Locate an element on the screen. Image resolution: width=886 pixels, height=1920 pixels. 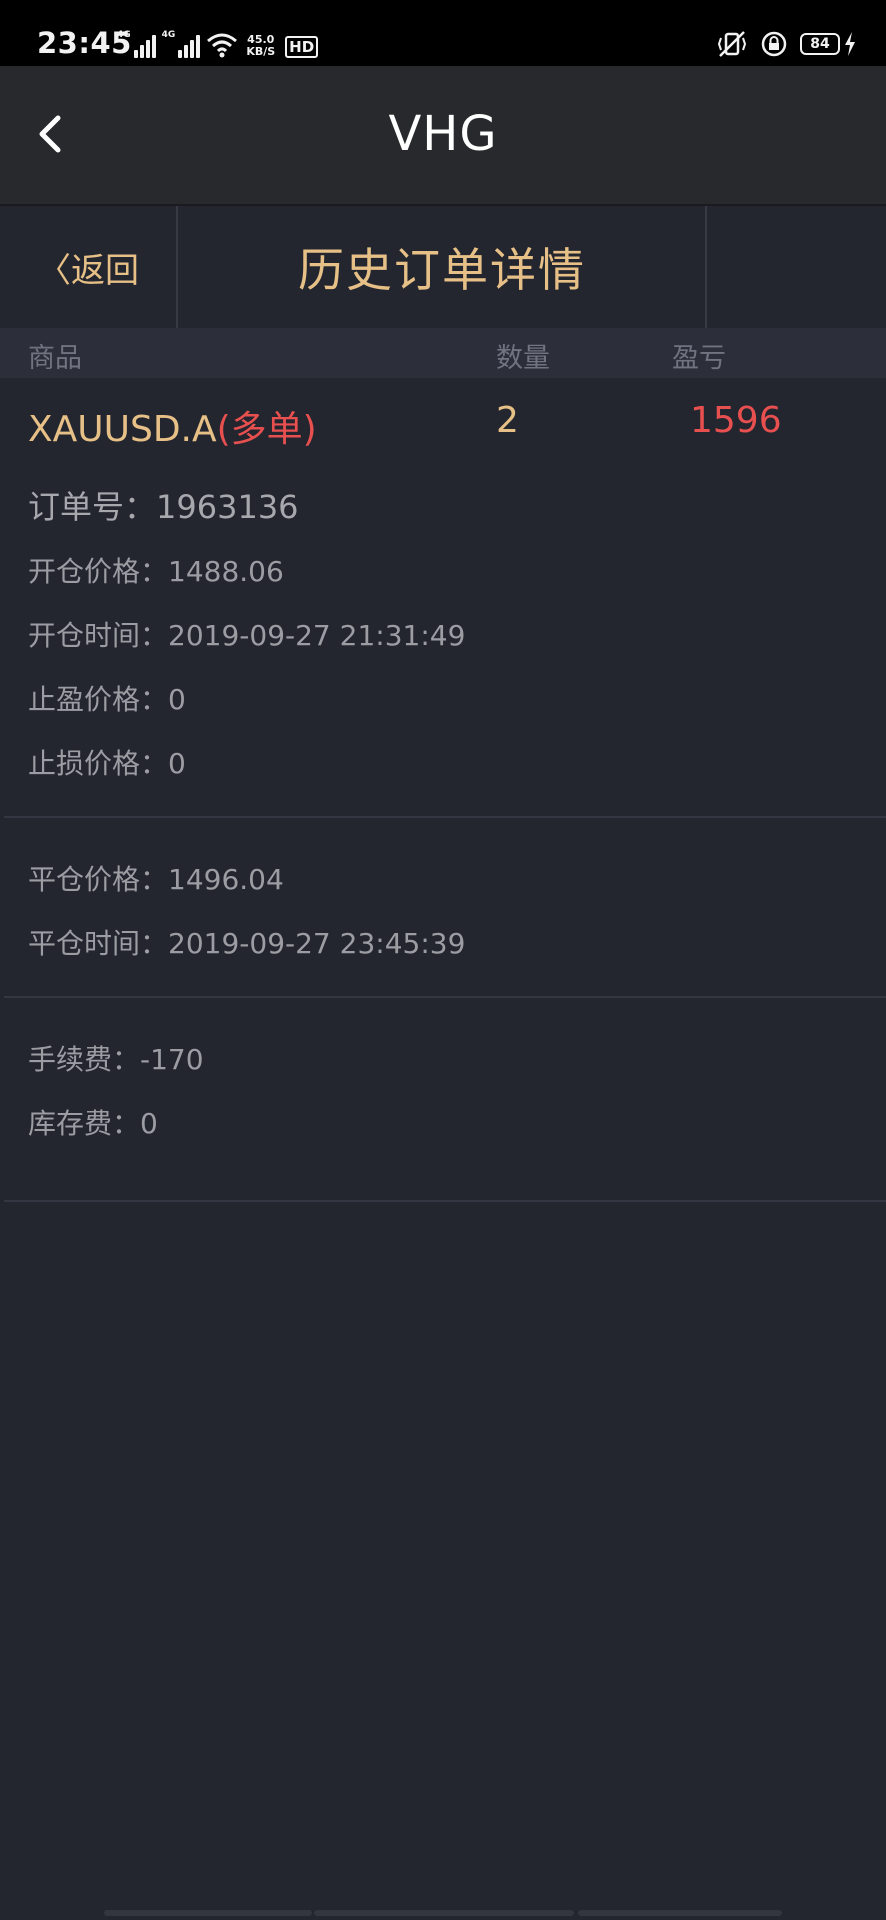
take-profit-value: 0 is located at coordinates (177, 699).